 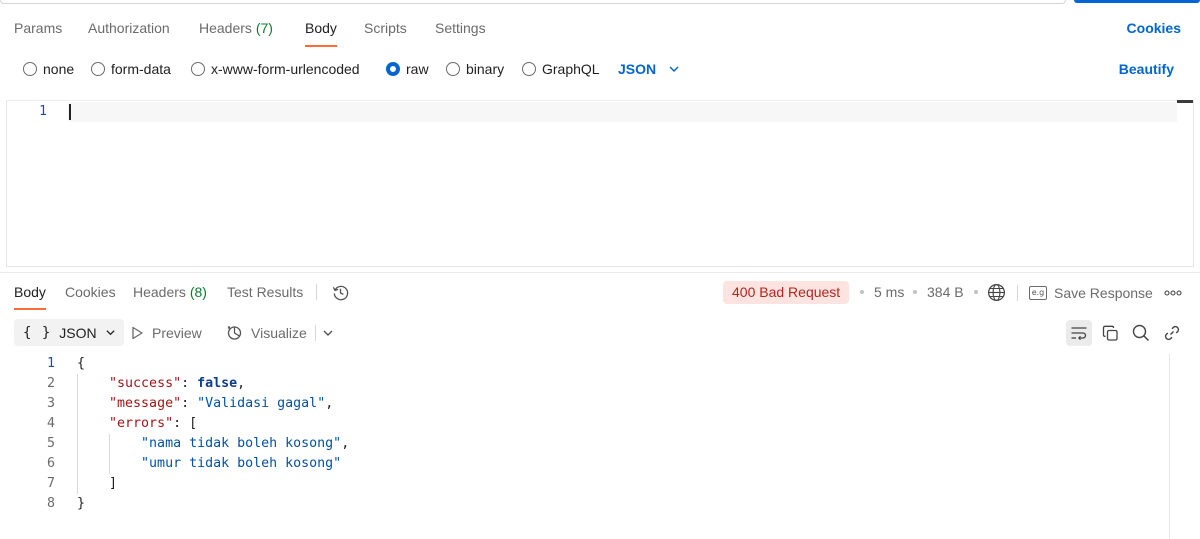 I want to click on tab-params-label: Params, so click(x=38, y=28).